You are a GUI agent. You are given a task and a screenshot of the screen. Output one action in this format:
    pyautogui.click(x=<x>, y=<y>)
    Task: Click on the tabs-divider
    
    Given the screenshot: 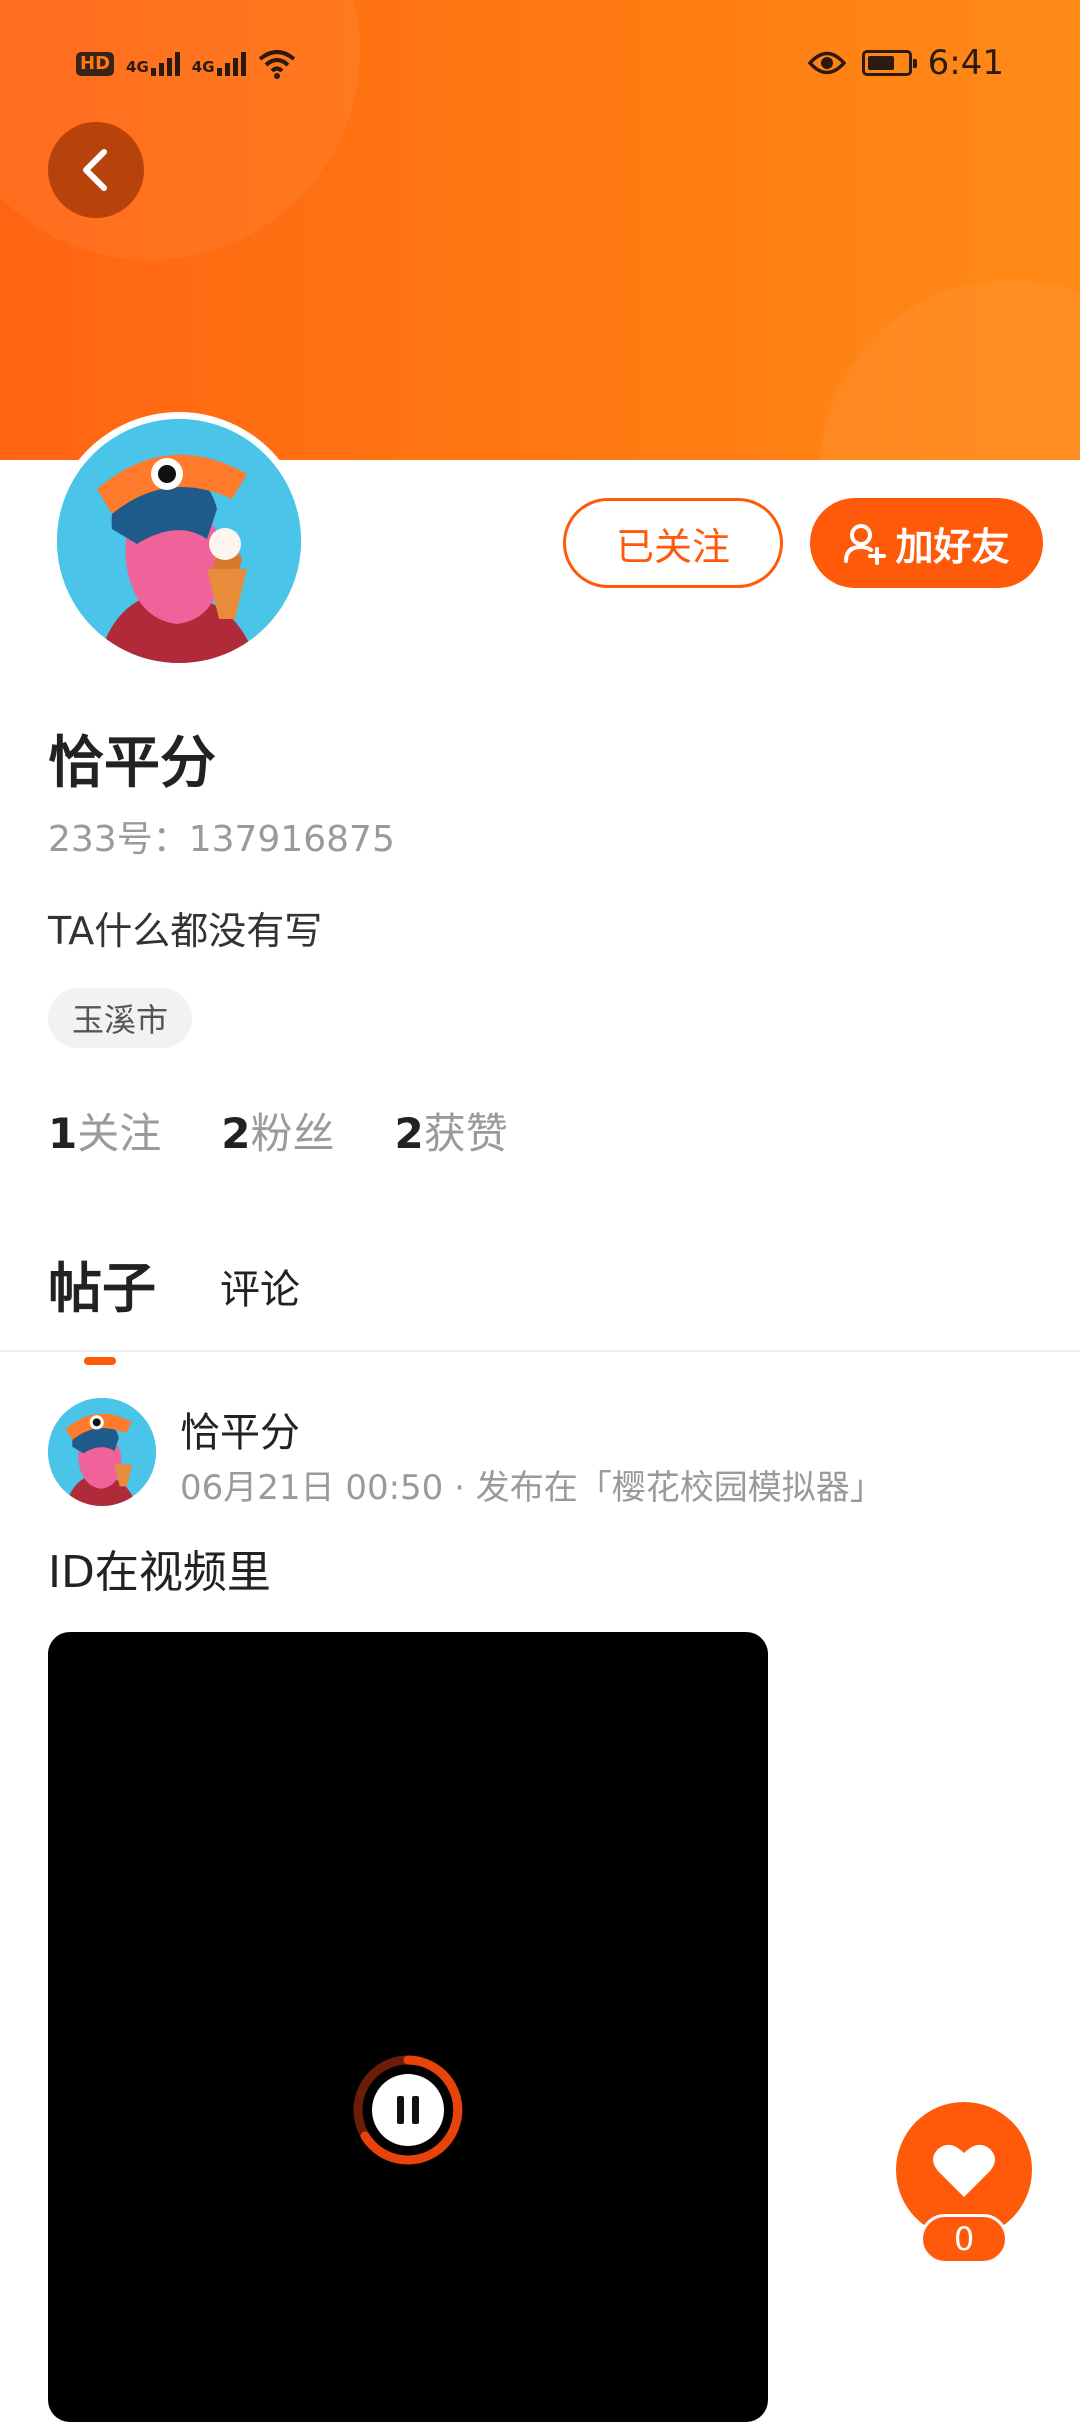 What is the action you would take?
    pyautogui.click(x=540, y=1351)
    